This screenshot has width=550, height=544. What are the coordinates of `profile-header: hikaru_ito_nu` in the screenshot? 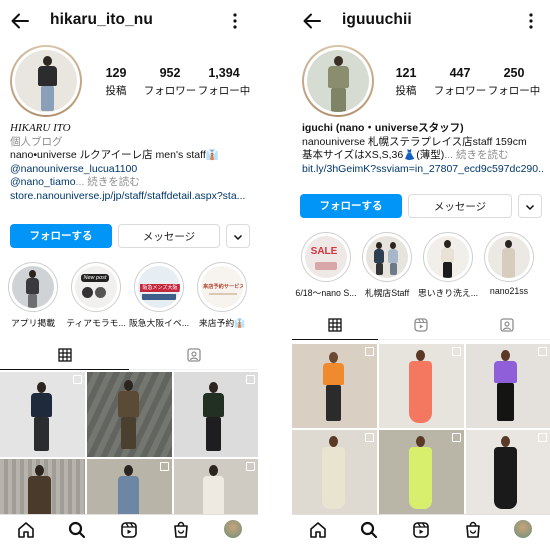 It's located at (129, 21).